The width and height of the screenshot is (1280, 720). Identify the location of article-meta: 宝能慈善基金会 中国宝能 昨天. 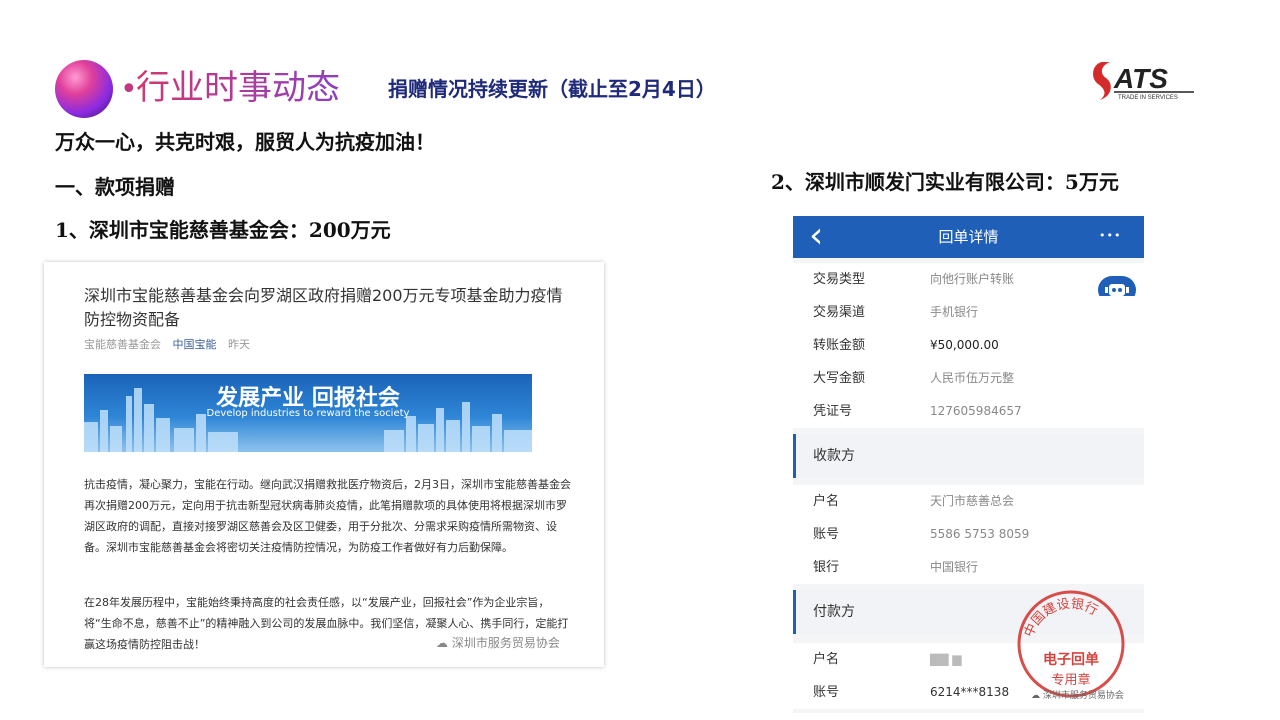
(171, 344).